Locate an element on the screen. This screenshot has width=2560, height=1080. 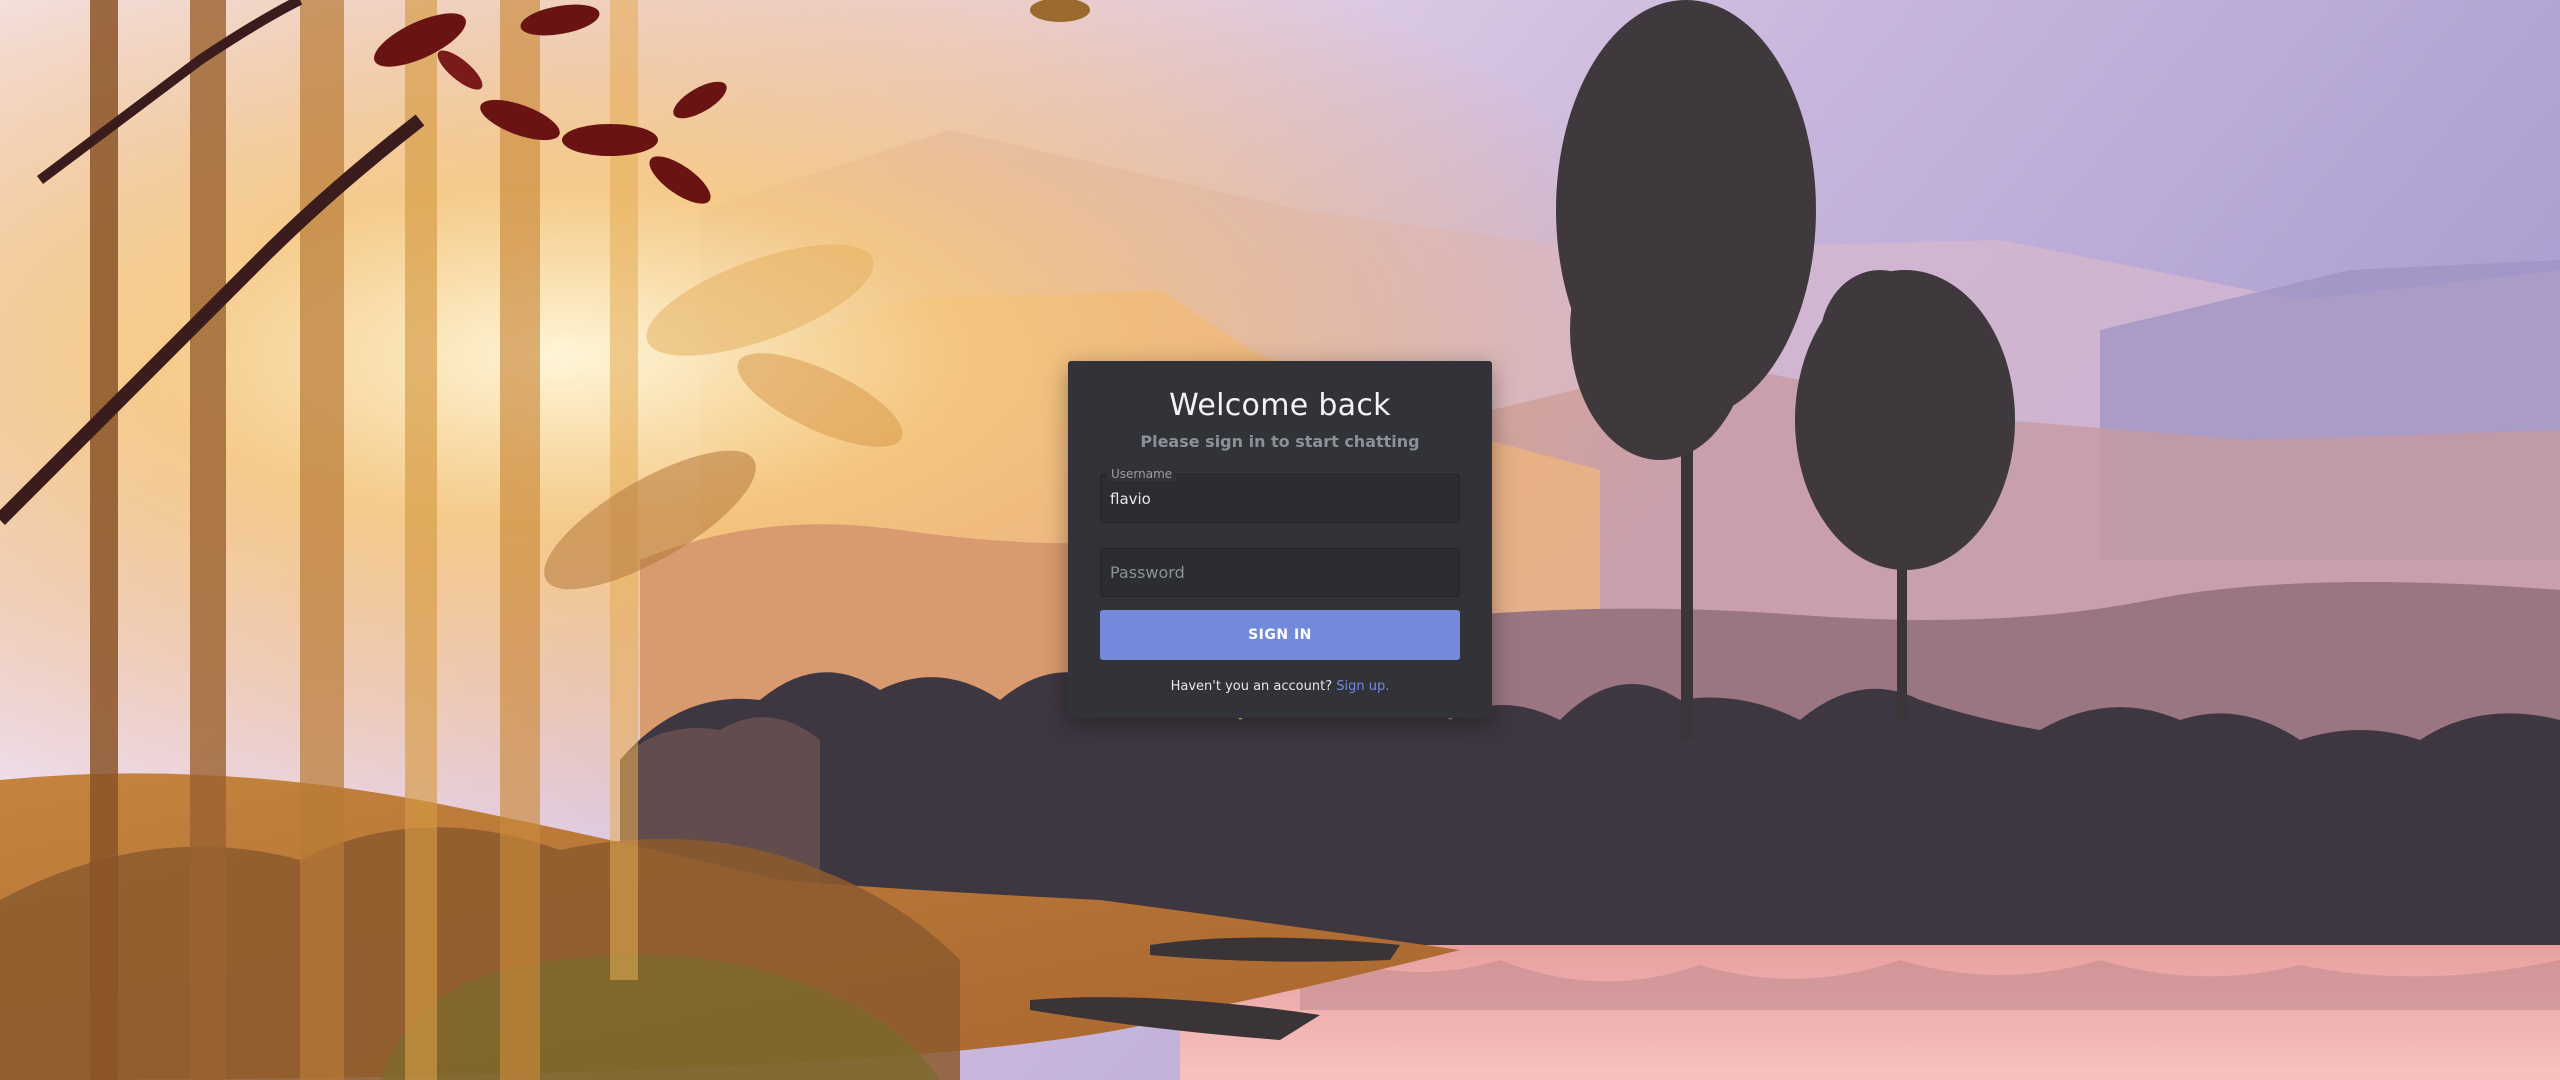
username-input is located at coordinates (1280, 498).